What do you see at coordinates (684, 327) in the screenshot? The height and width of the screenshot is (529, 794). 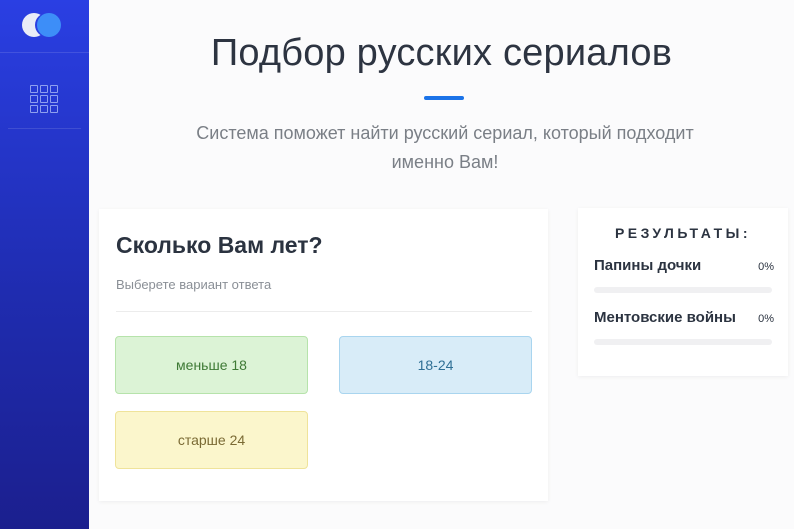 I see `result-item: Ментовские войны 0%` at bounding box center [684, 327].